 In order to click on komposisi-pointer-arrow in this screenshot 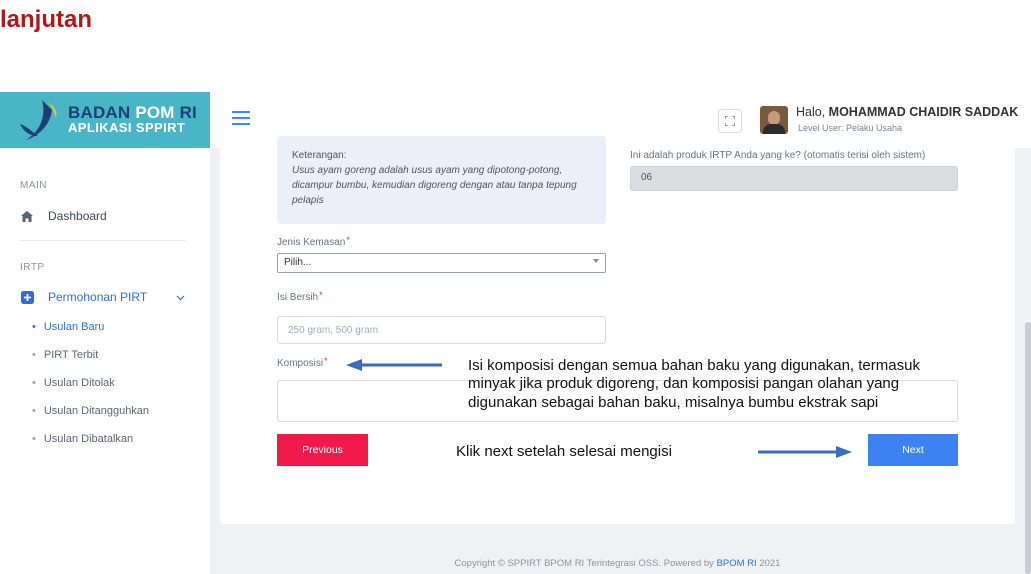, I will do `click(394, 365)`.